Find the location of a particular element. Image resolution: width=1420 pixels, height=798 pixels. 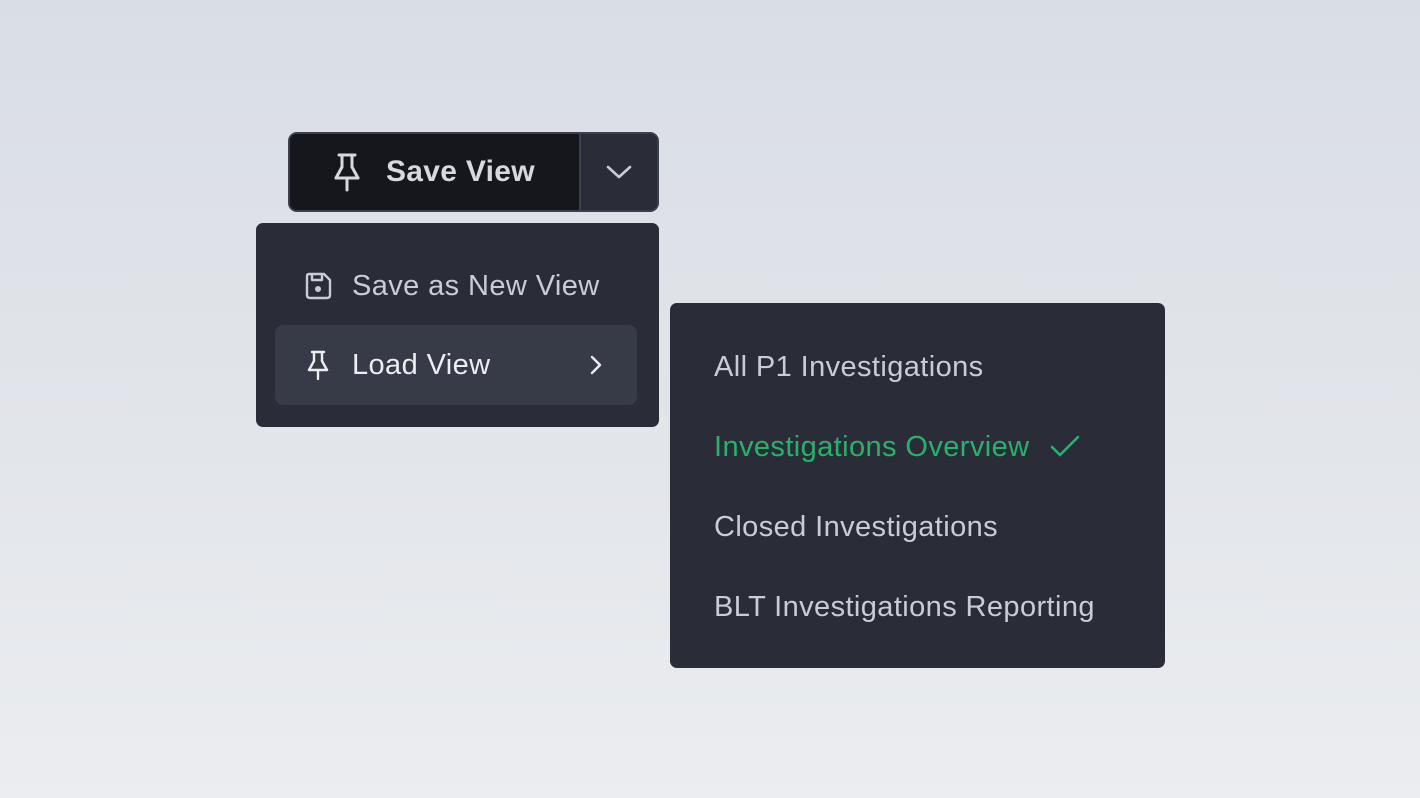

menu-item-label: Save as New View is located at coordinates (476, 285).